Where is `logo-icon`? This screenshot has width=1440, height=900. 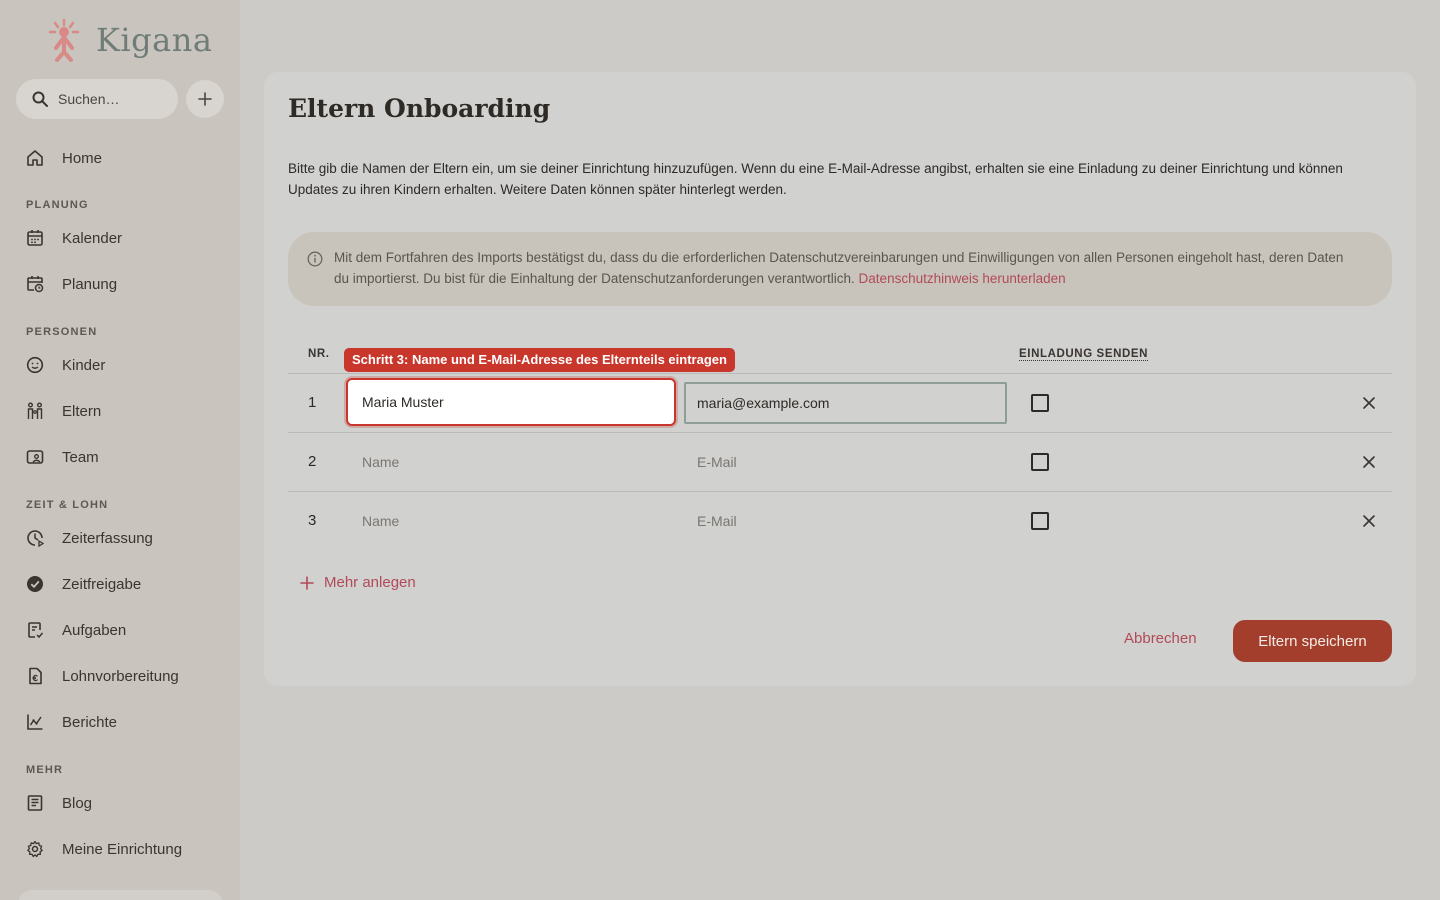
logo-icon is located at coordinates (64, 40).